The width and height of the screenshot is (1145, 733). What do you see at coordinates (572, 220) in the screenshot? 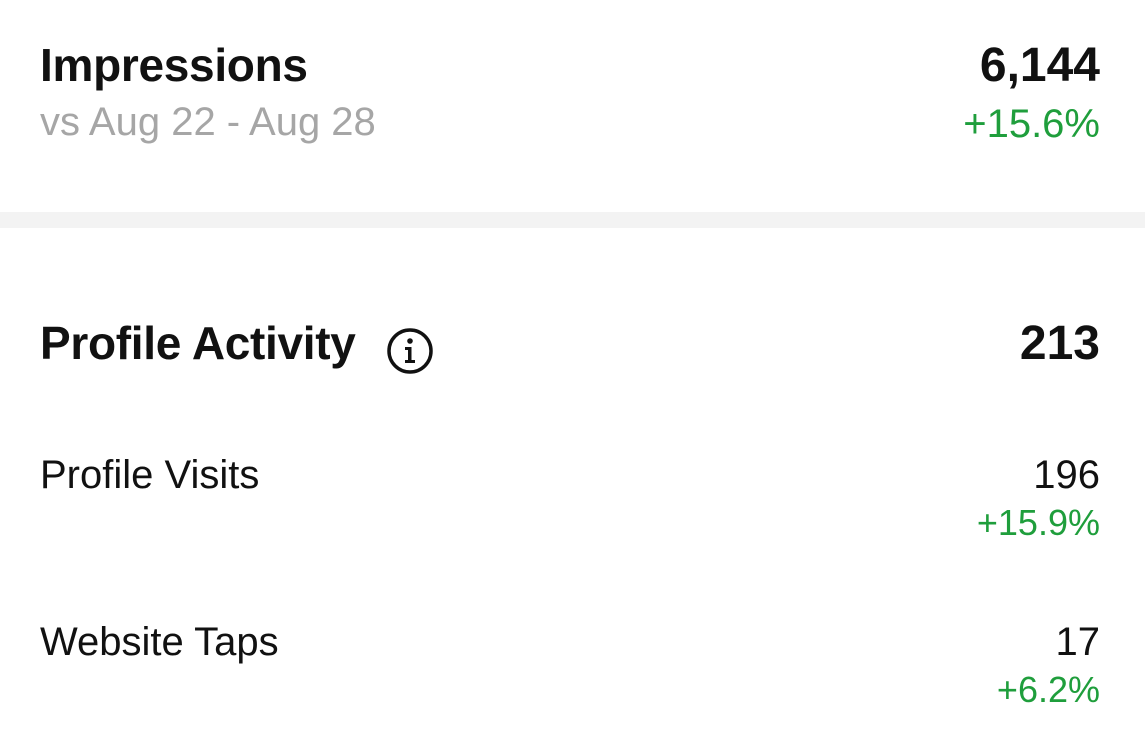
I see `section-divider` at bounding box center [572, 220].